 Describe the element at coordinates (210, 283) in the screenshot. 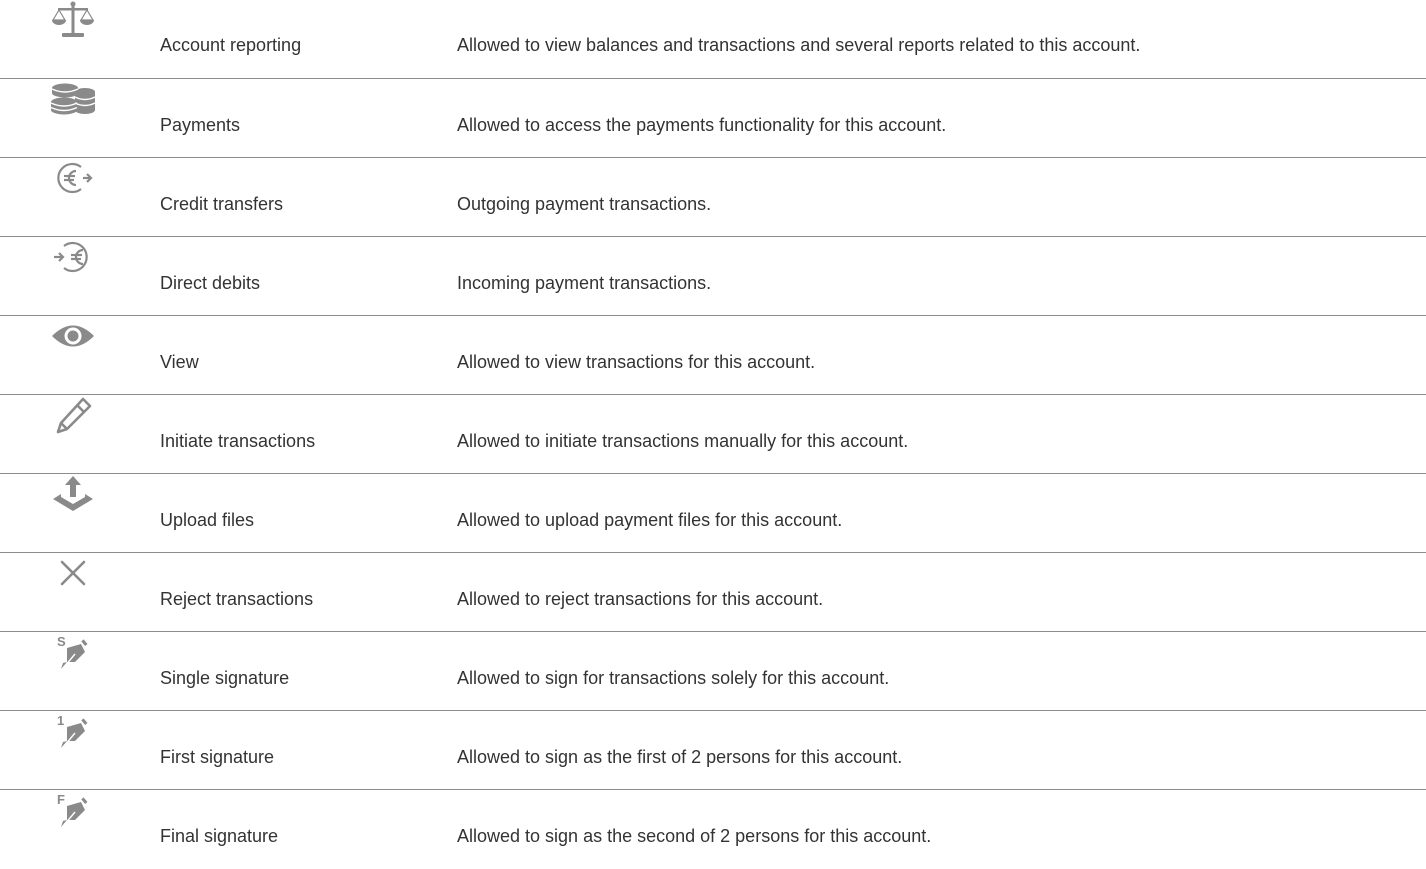

I see `right-label: Direct debits` at that location.